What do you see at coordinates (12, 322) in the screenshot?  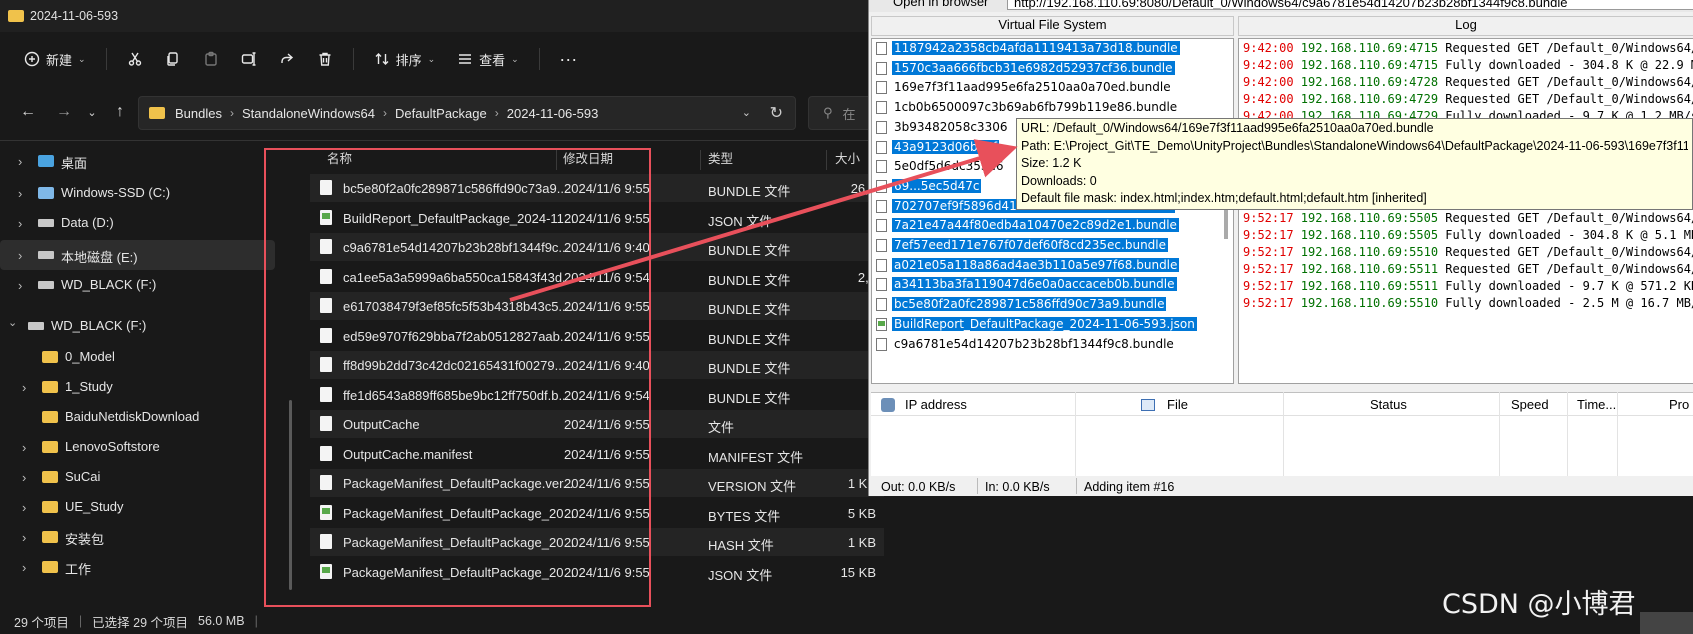 I see `chevron-down-icon: ⌄` at bounding box center [12, 322].